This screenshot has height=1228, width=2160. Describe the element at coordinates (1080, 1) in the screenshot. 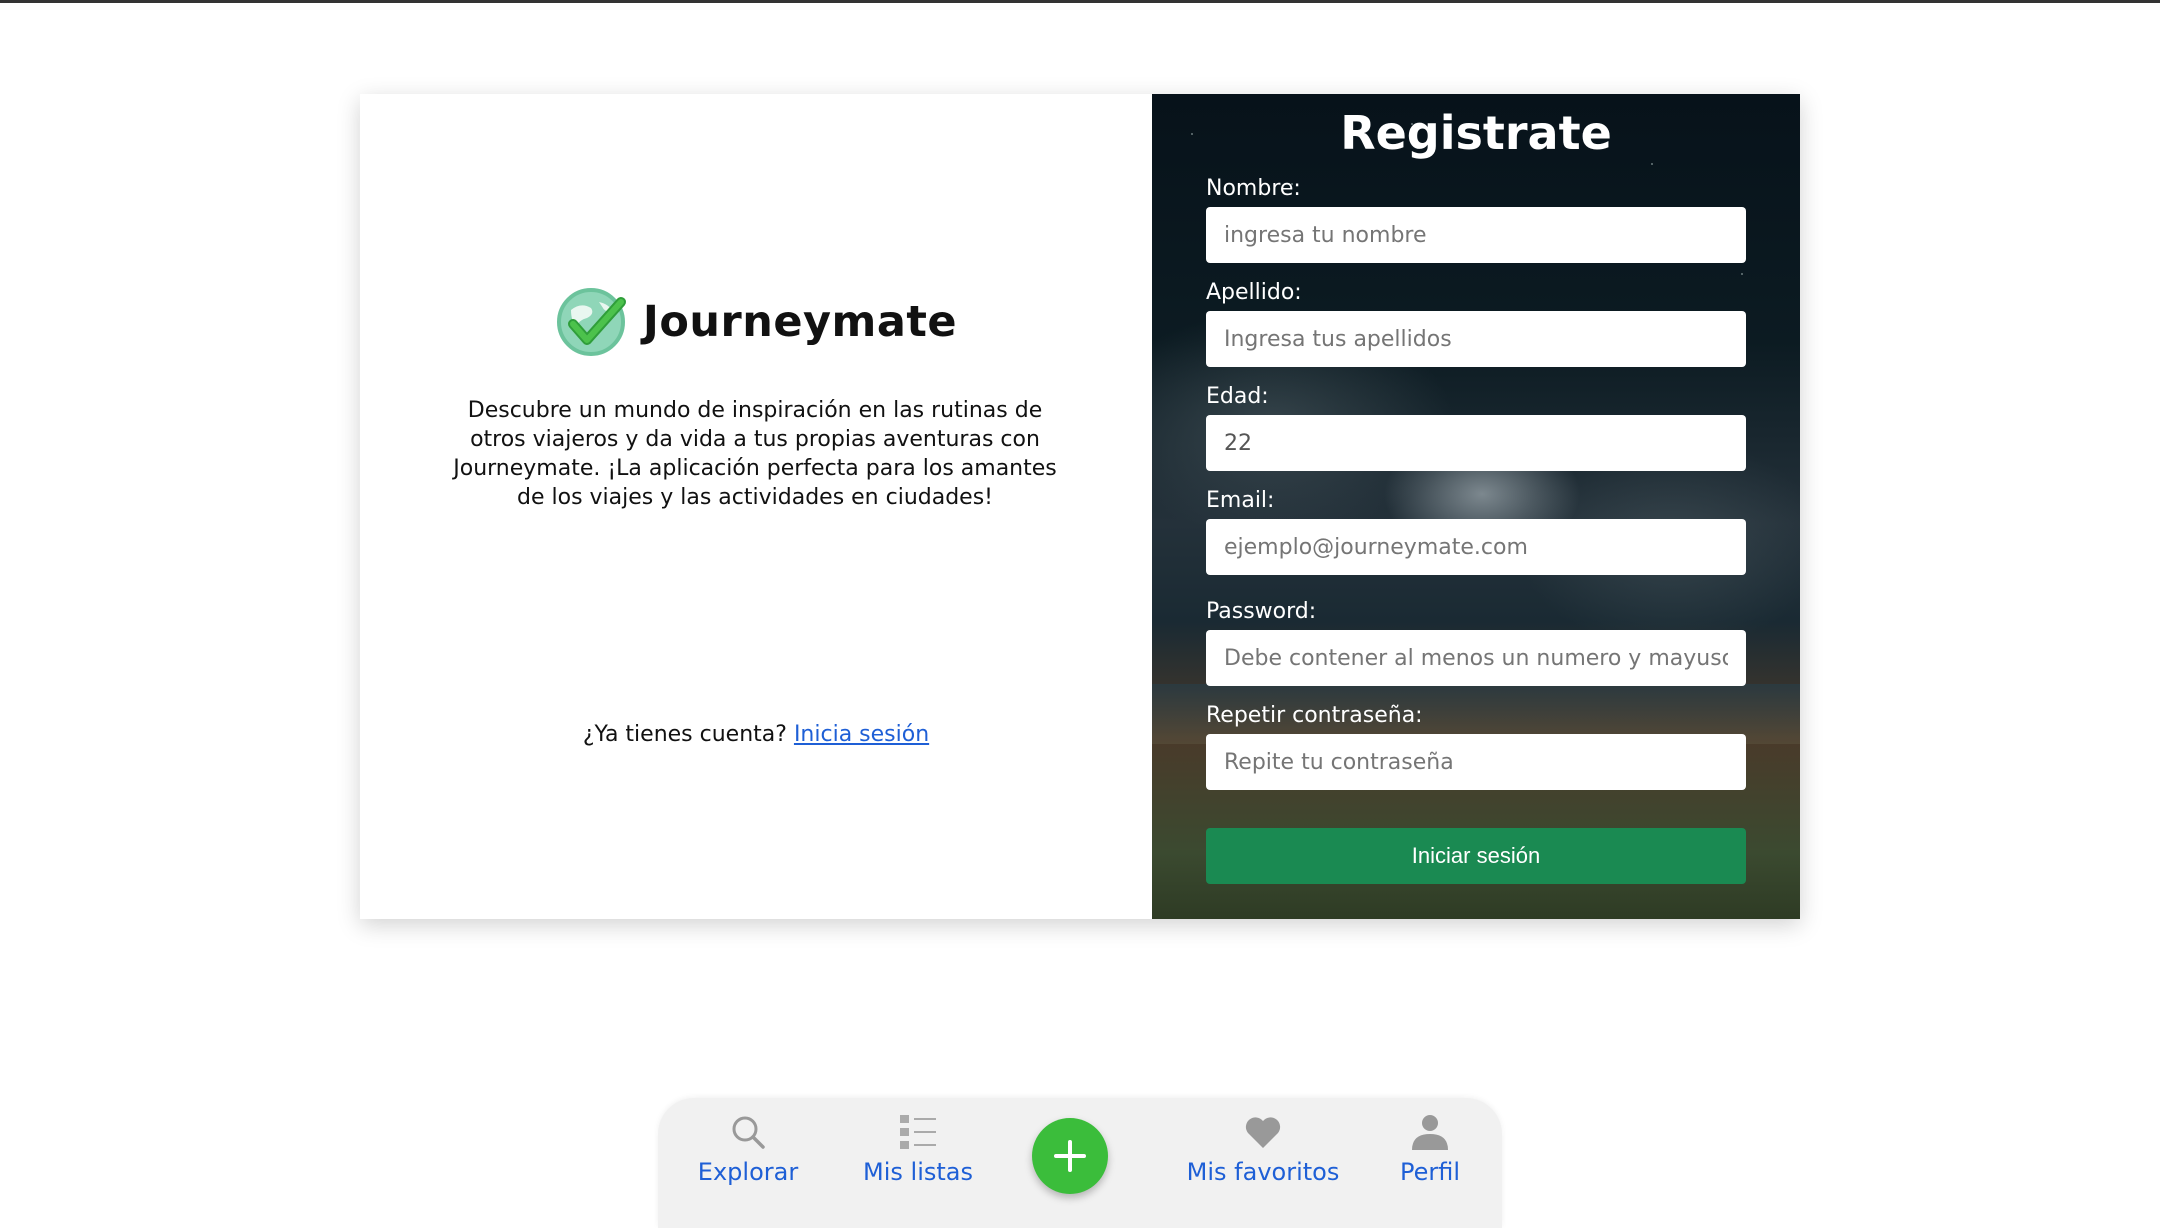

I see `top-border` at that location.